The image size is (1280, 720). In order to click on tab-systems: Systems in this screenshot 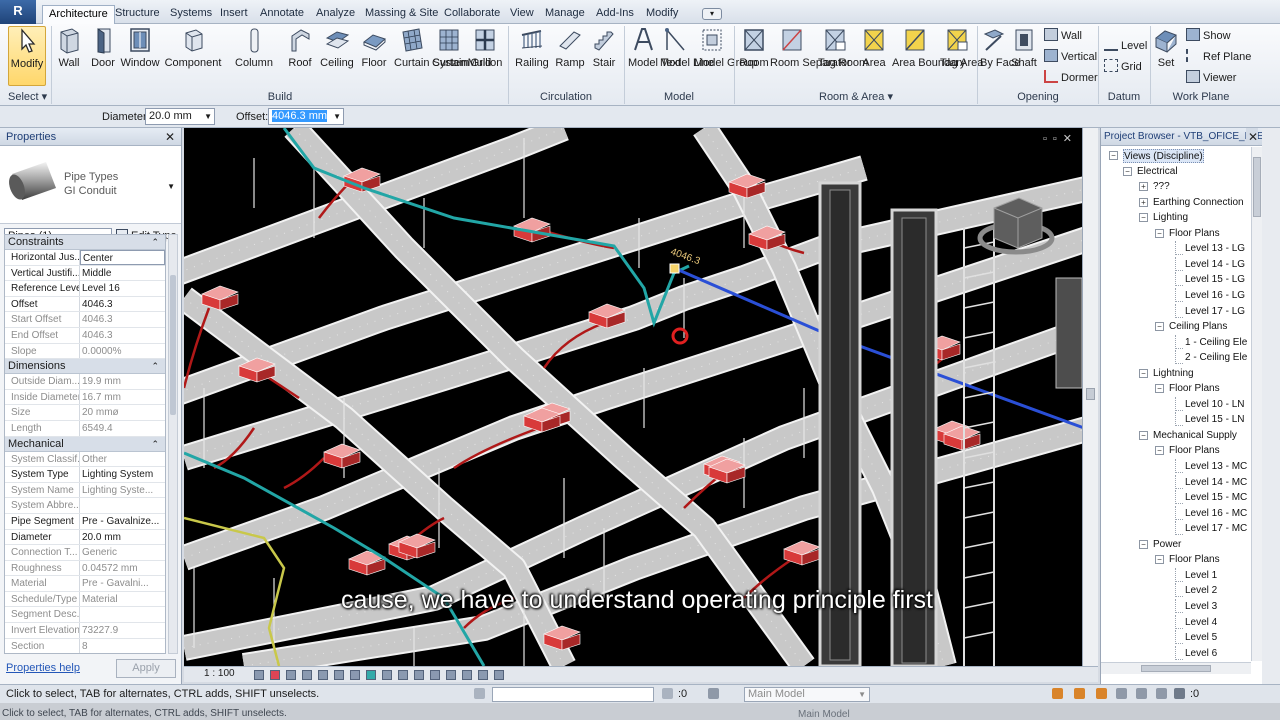, I will do `click(191, 14)`.